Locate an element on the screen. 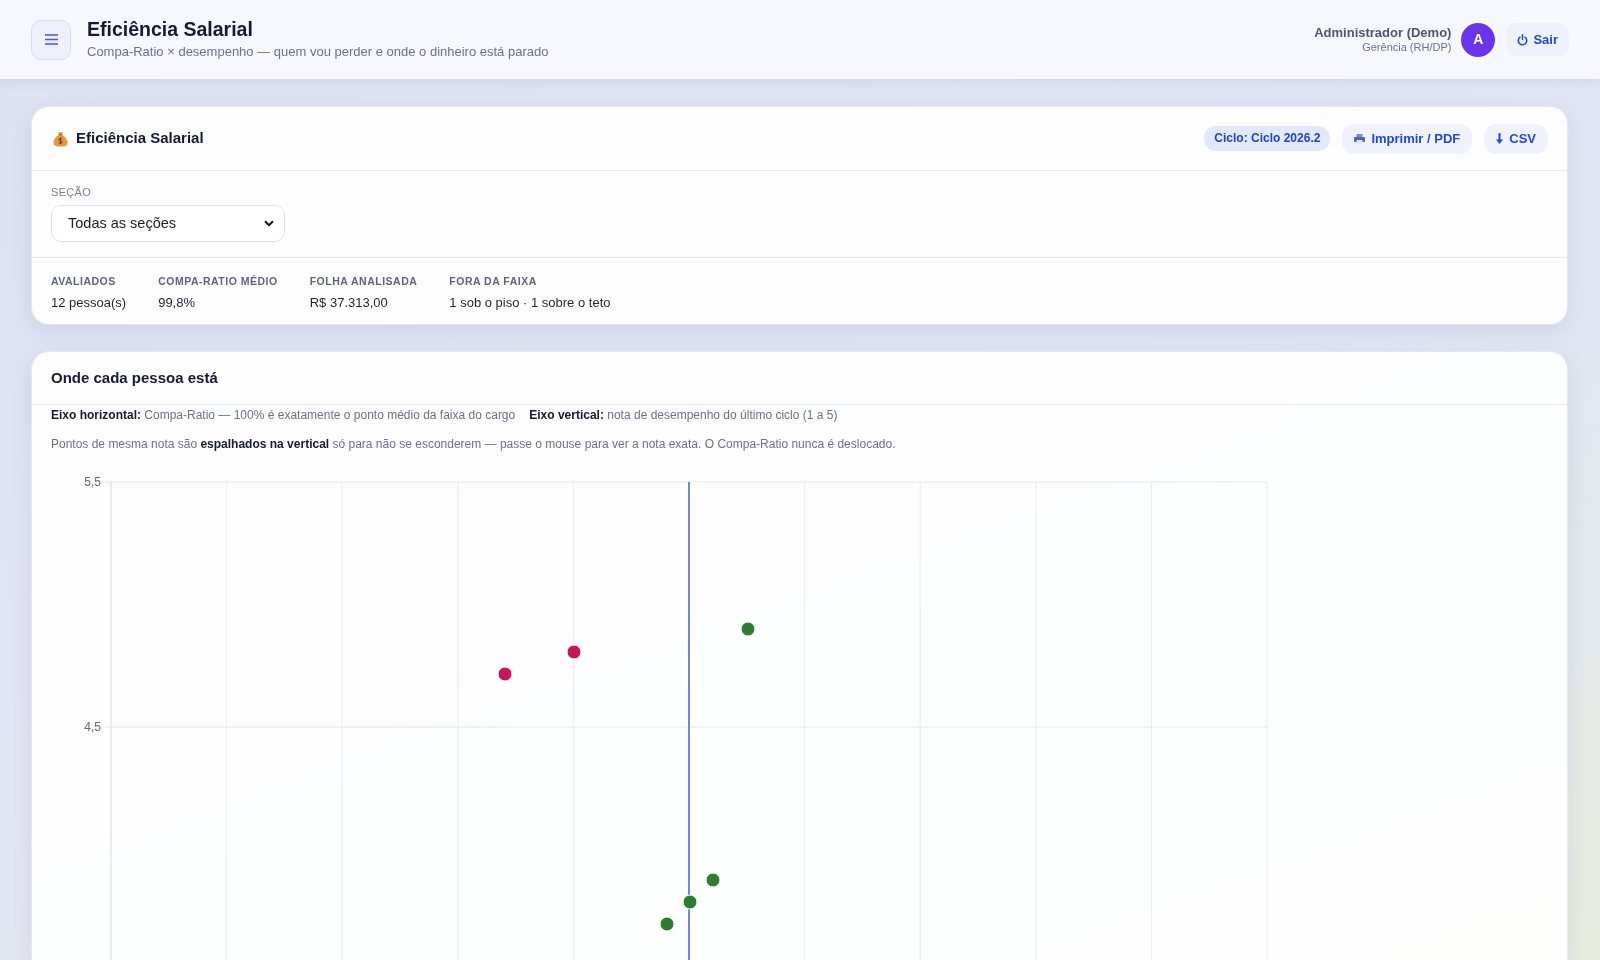  menu-icon is located at coordinates (51, 39).